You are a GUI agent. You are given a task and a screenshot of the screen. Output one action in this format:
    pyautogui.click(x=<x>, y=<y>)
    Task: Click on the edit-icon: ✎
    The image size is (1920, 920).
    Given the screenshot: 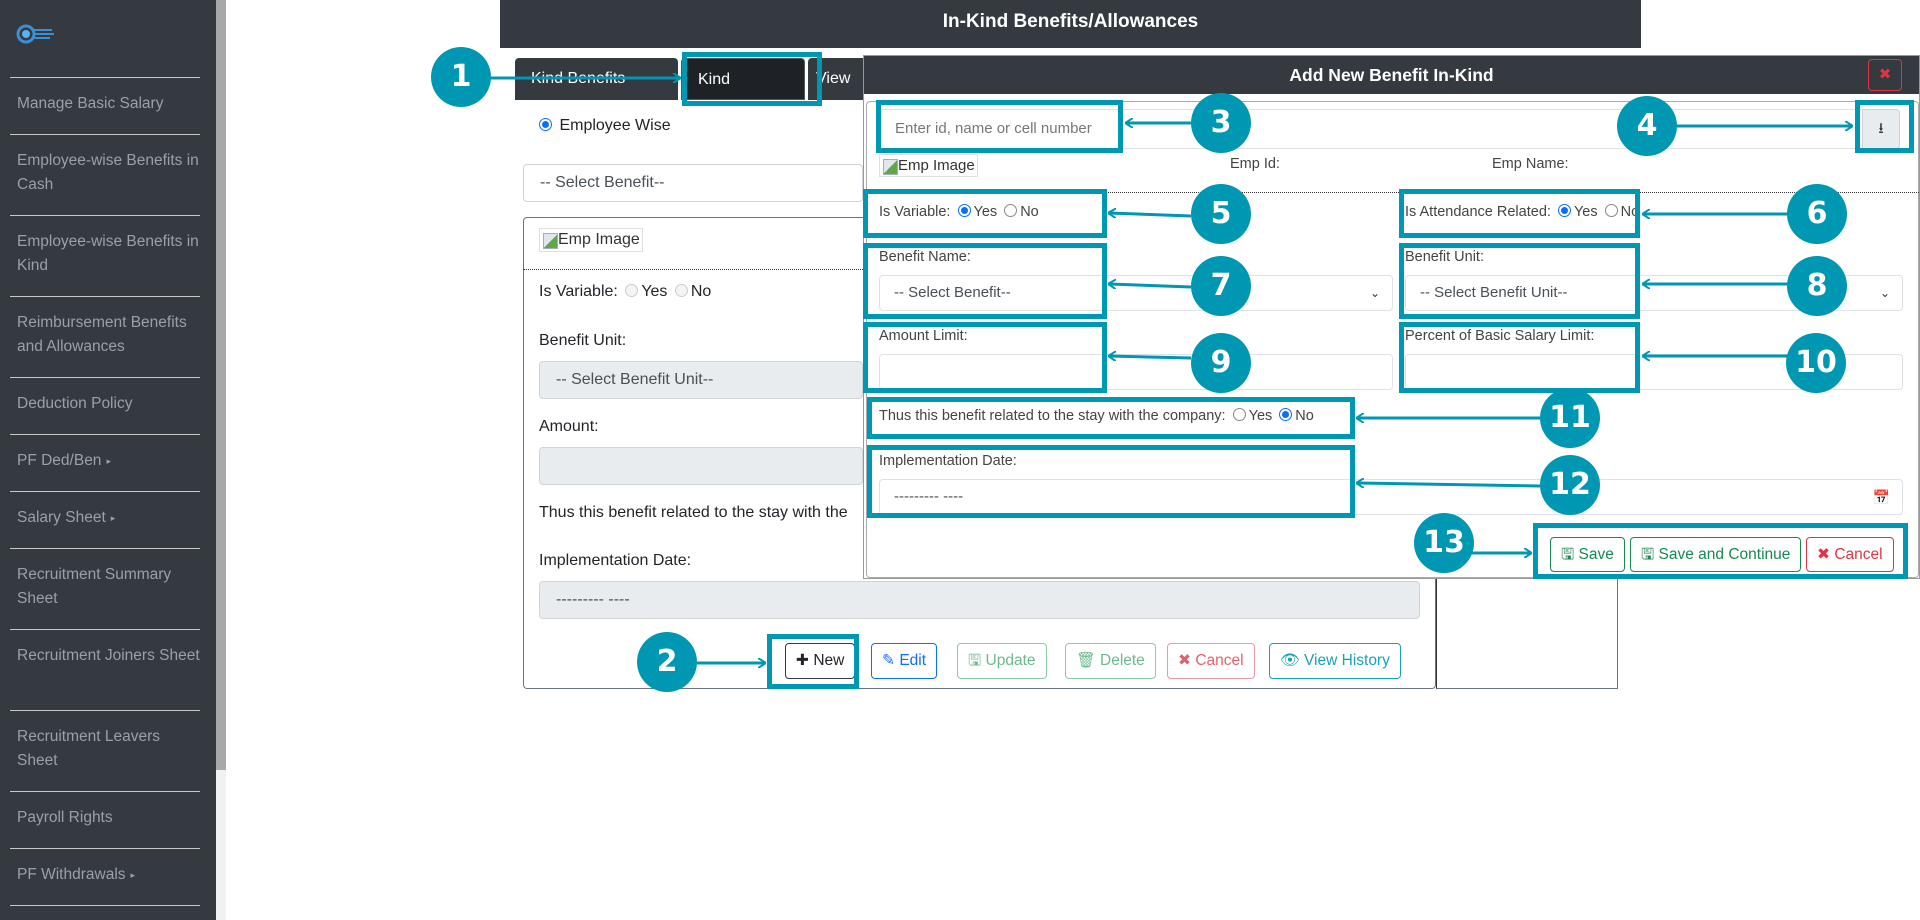 What is the action you would take?
    pyautogui.click(x=888, y=660)
    